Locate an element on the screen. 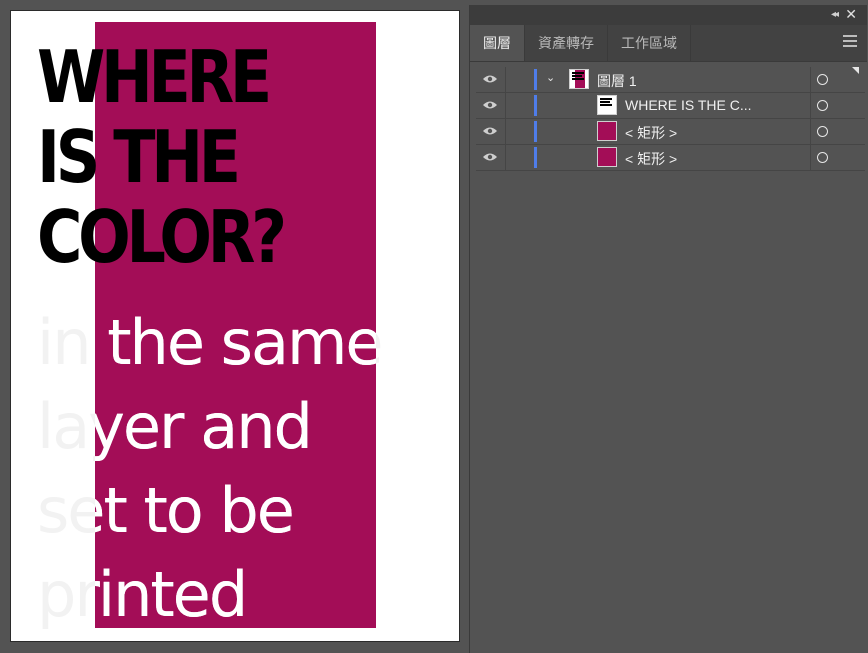 The image size is (868, 653). body-line: set to be is located at coordinates (195, 510).